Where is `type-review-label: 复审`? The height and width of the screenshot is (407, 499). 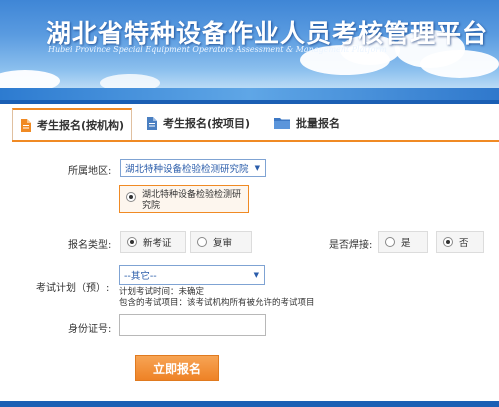 type-review-label: 复审 is located at coordinates (223, 243).